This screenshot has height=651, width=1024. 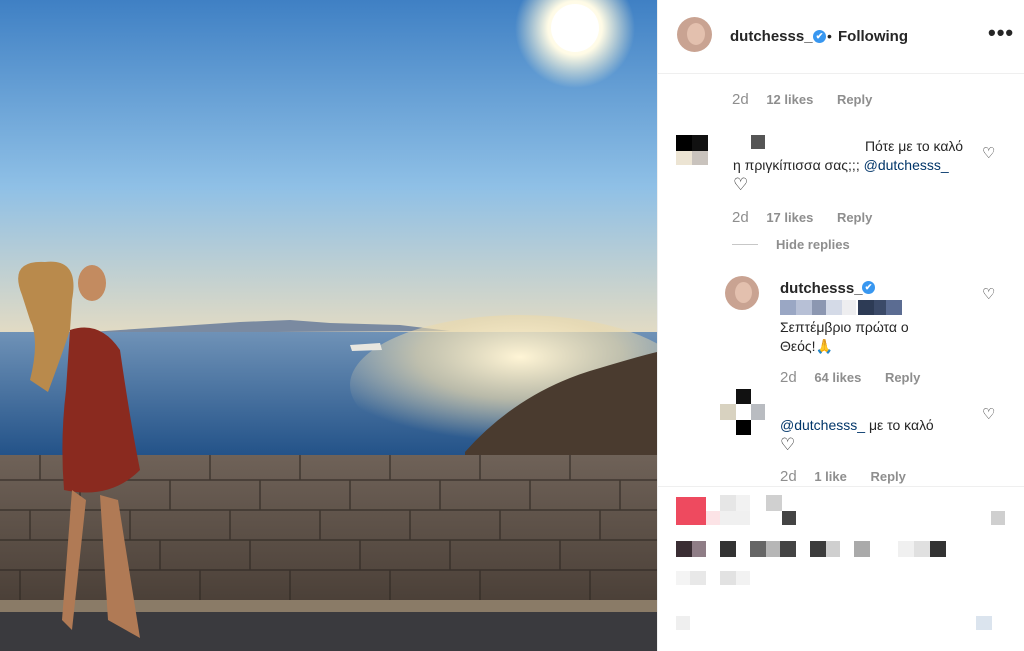 I want to click on comment-likes: 17 likes, so click(x=789, y=217).